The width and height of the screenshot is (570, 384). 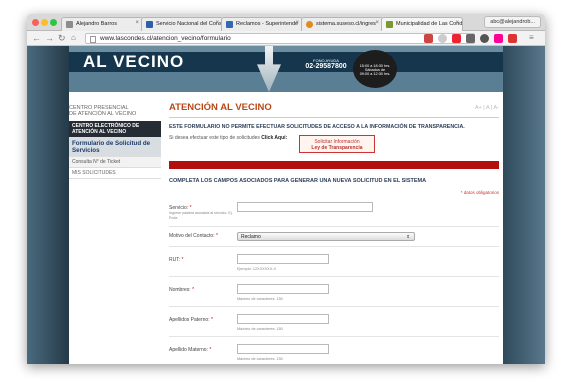 I want to click on rut-input, so click(x=283, y=259).